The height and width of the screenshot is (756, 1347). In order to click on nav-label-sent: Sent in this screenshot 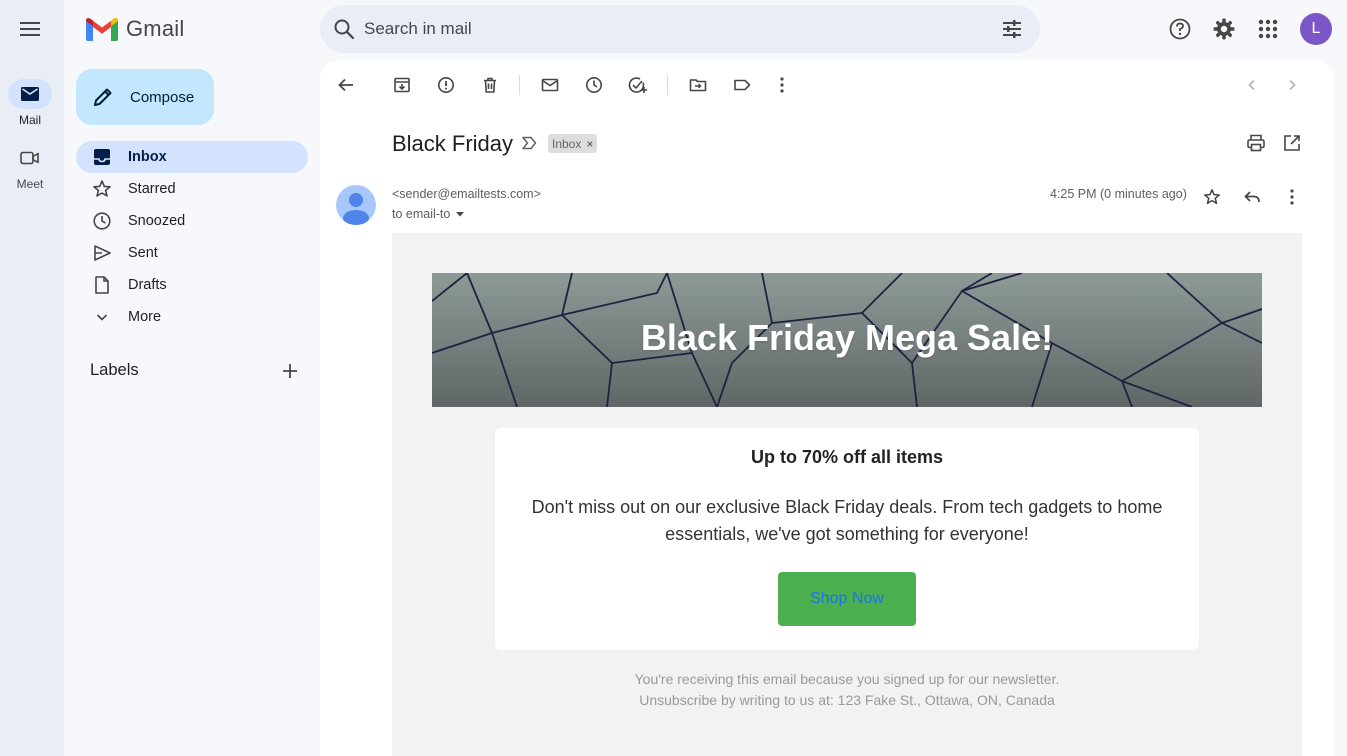, I will do `click(143, 253)`.